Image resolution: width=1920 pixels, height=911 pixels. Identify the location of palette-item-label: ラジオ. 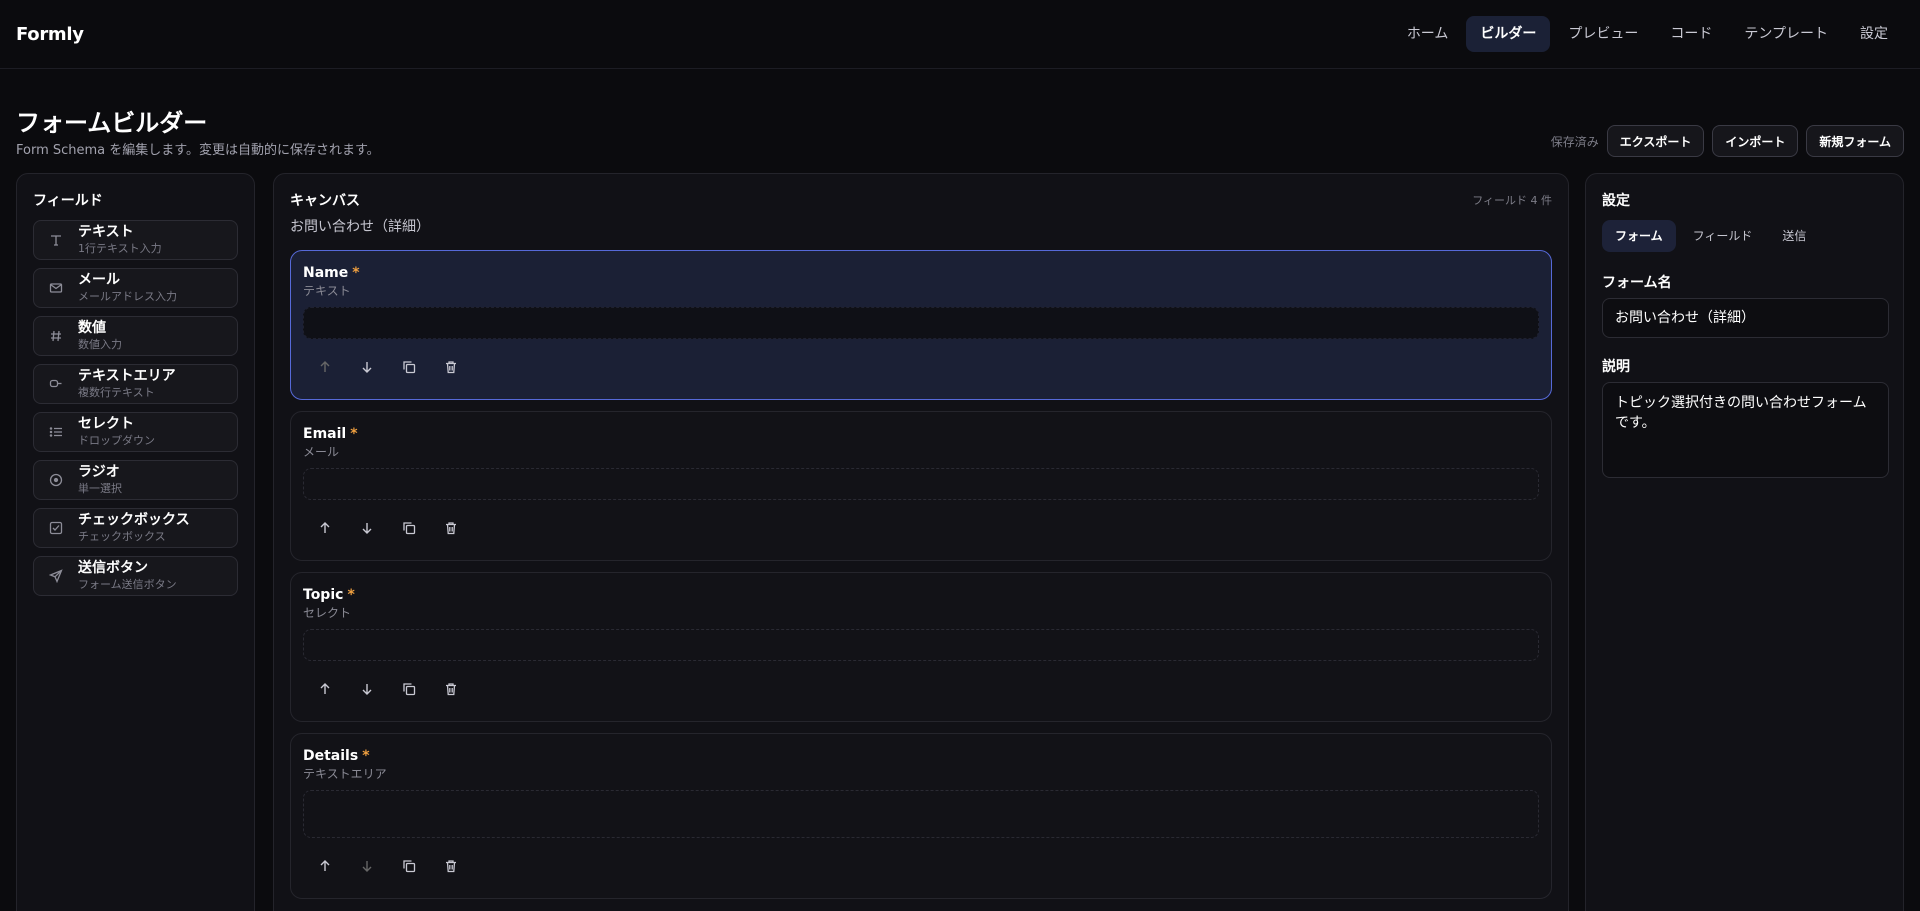
(99, 472).